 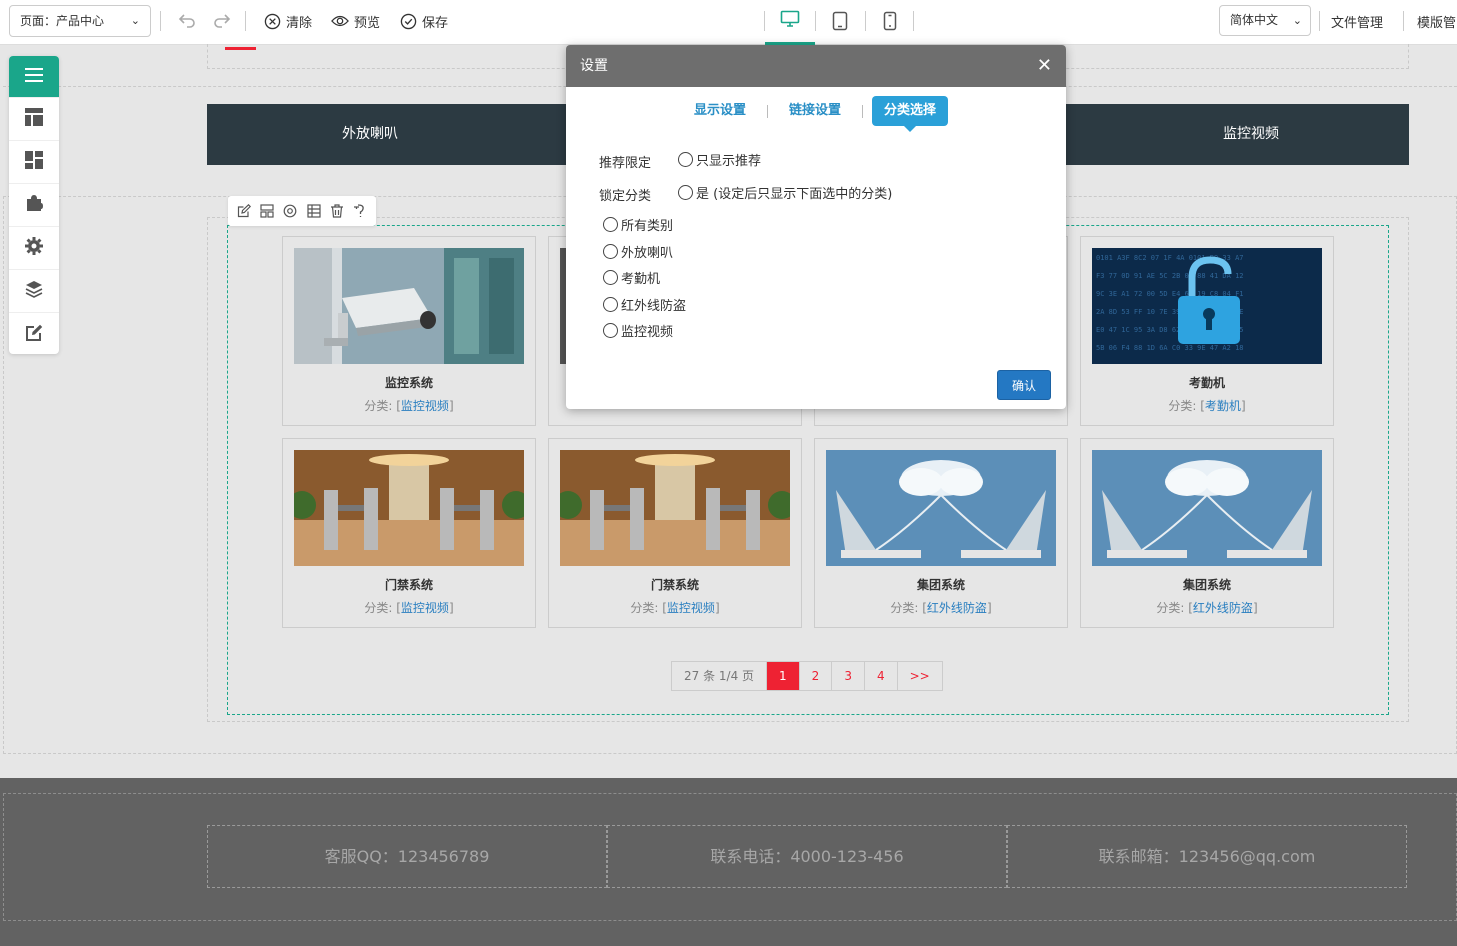 I want to click on preview-button: 预览, so click(x=355, y=21).